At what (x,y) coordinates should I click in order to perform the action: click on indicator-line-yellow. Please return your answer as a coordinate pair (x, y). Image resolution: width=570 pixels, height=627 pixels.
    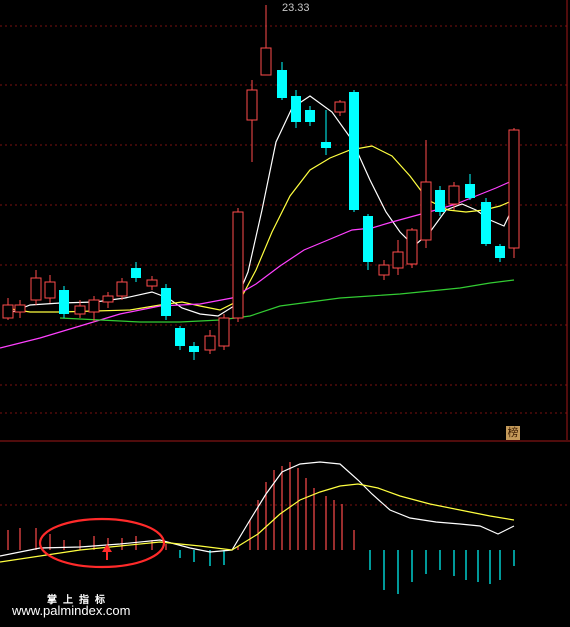
    Looking at the image, I should click on (257, 523).